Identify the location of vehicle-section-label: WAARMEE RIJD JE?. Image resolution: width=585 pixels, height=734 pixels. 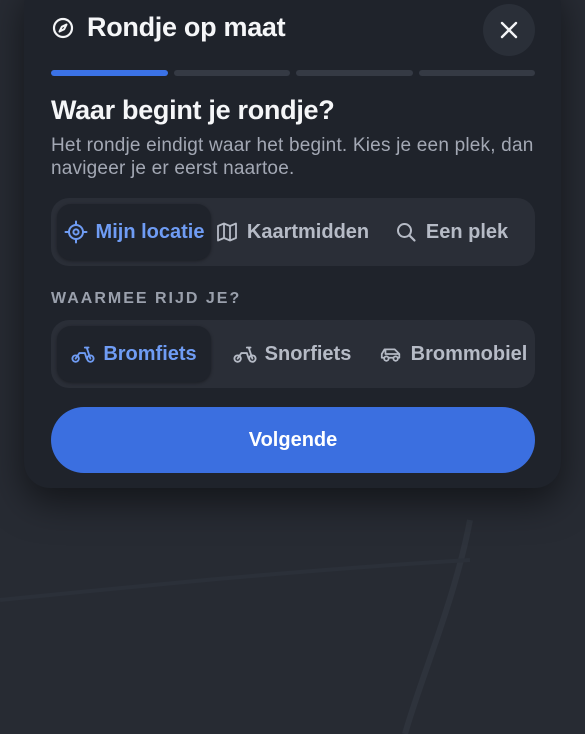
(146, 298).